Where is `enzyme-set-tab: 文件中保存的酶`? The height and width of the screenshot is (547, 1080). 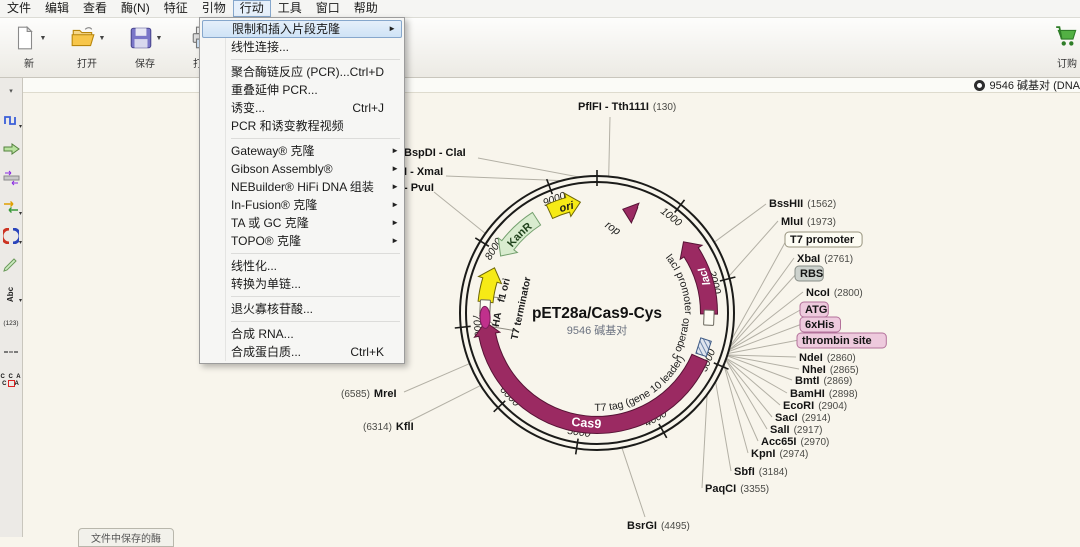
enzyme-set-tab: 文件中保存的酶 is located at coordinates (126, 537).